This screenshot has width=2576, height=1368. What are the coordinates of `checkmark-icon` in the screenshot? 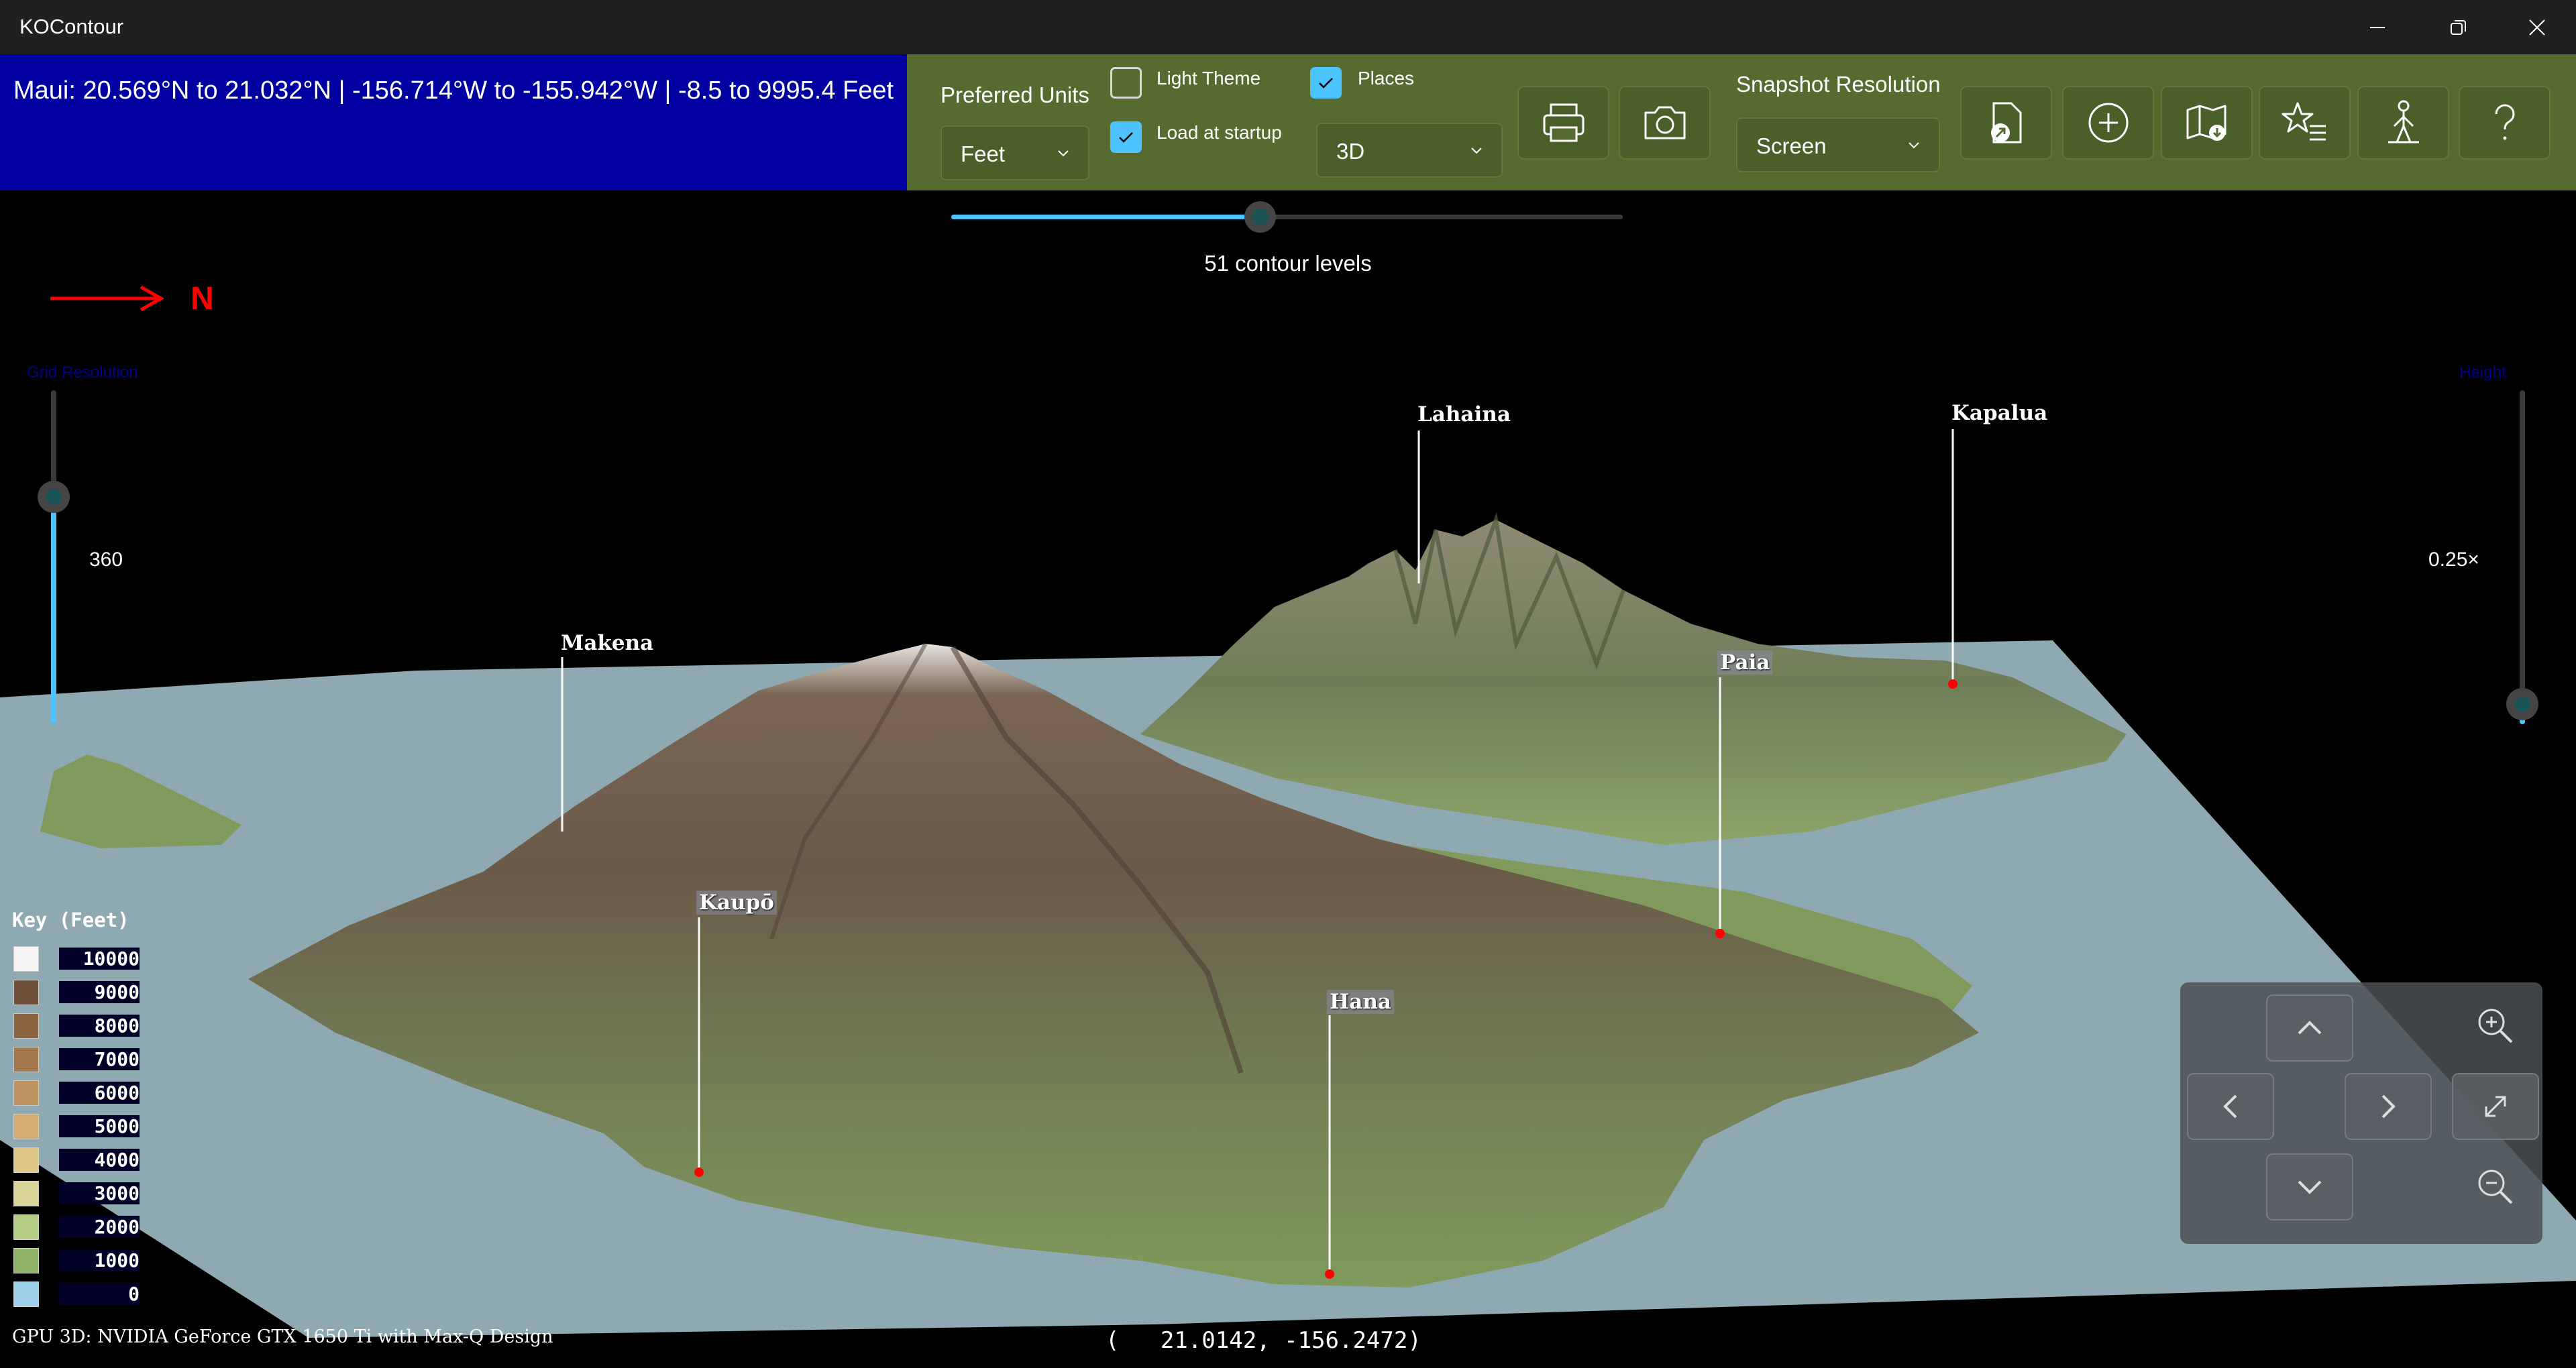 It's located at (1126, 137).